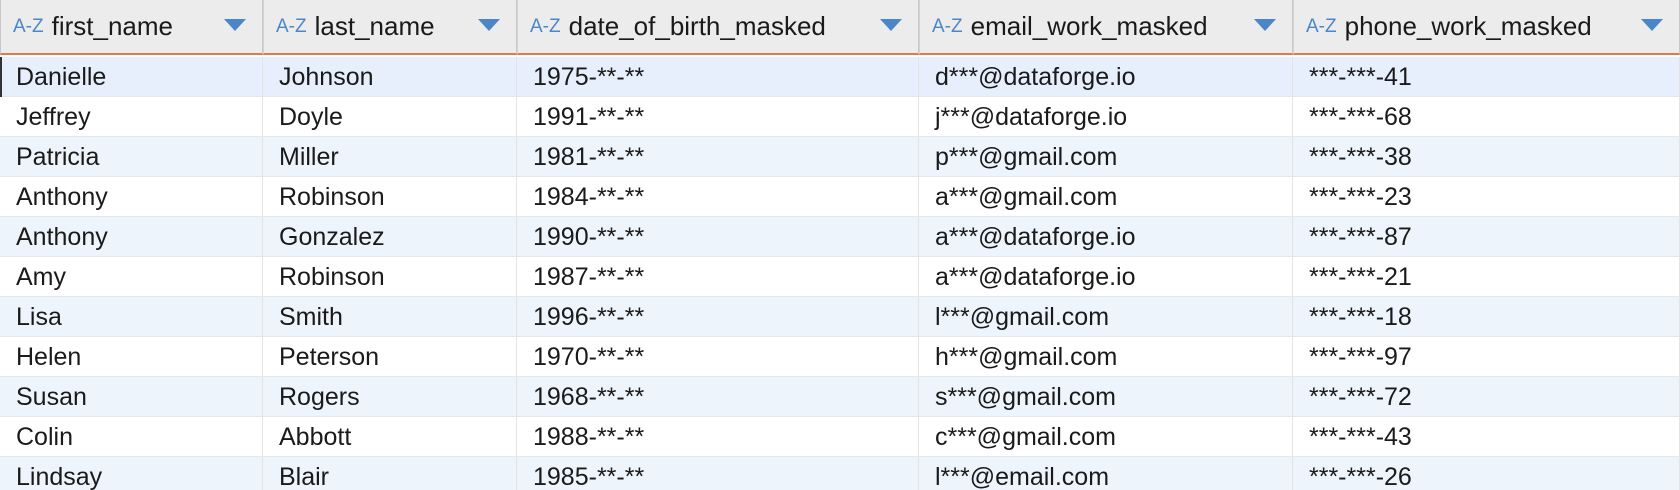  I want to click on column-header-date-of-birth-masked: A-Z date_of_birth_masked, so click(718, 27).